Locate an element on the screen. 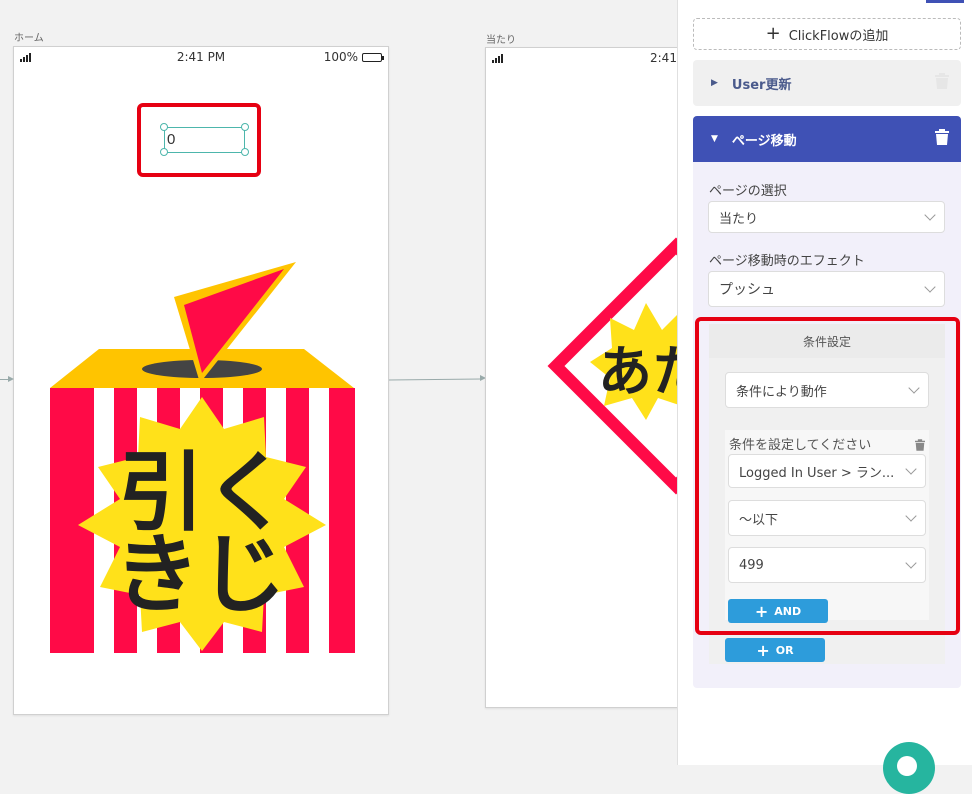 Image resolution: width=972 pixels, height=794 pixels. caret-down-icon: ▼ is located at coordinates (714, 139).